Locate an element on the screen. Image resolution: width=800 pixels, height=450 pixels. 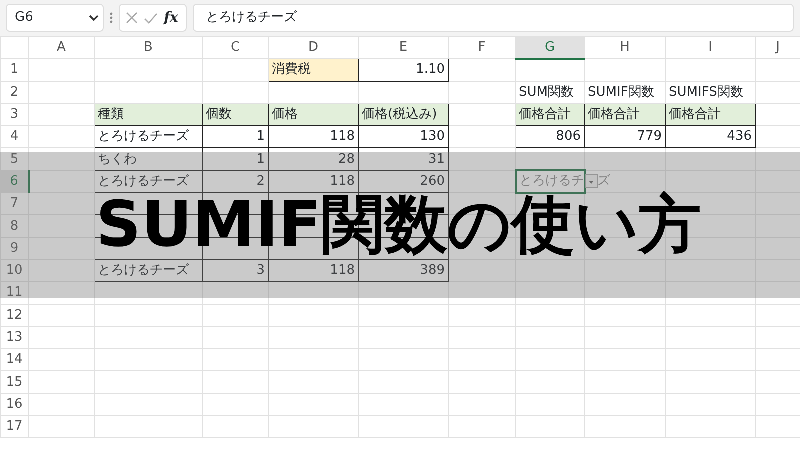
header-cell: 価格 is located at coordinates (313, 114).